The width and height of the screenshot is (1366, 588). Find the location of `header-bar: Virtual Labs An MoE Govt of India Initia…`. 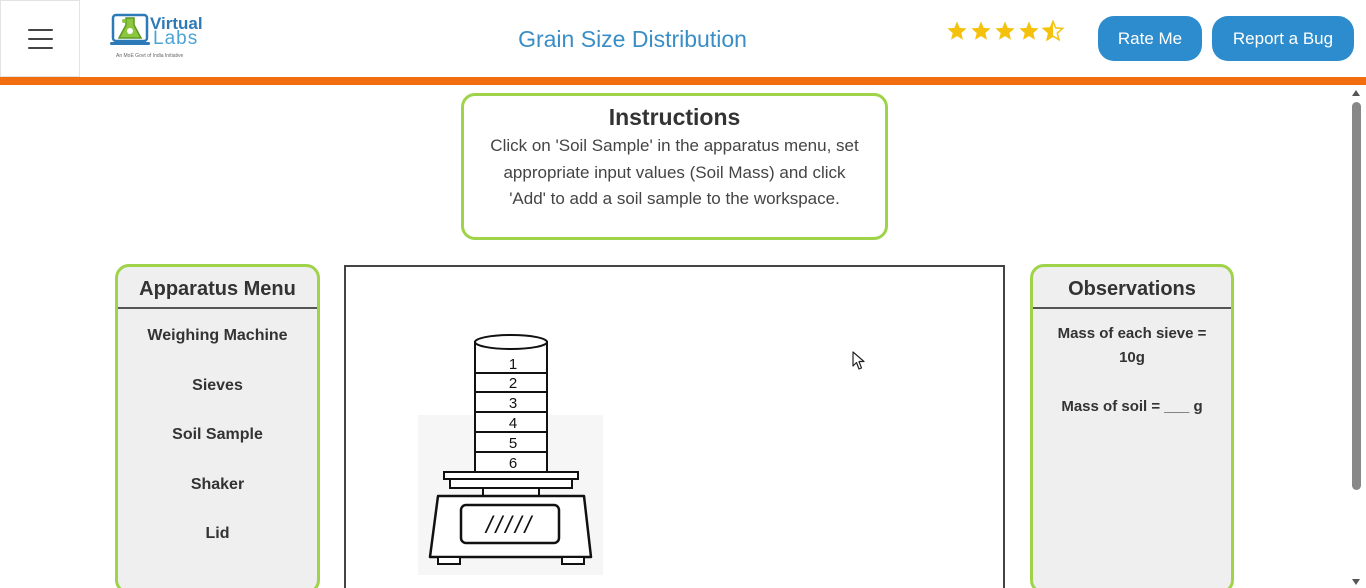

header-bar: Virtual Labs An MoE Govt of India Initia… is located at coordinates (683, 38).